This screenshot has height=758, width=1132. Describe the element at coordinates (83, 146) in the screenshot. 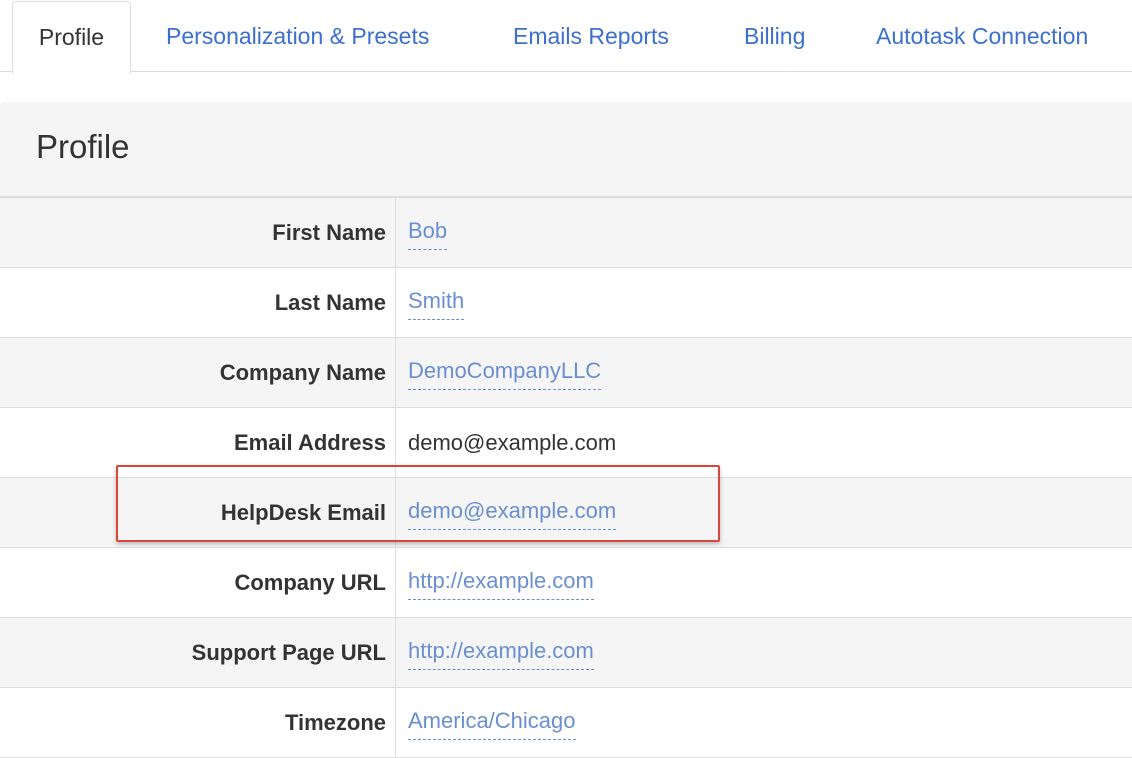

I see `page-title: Profile` at that location.